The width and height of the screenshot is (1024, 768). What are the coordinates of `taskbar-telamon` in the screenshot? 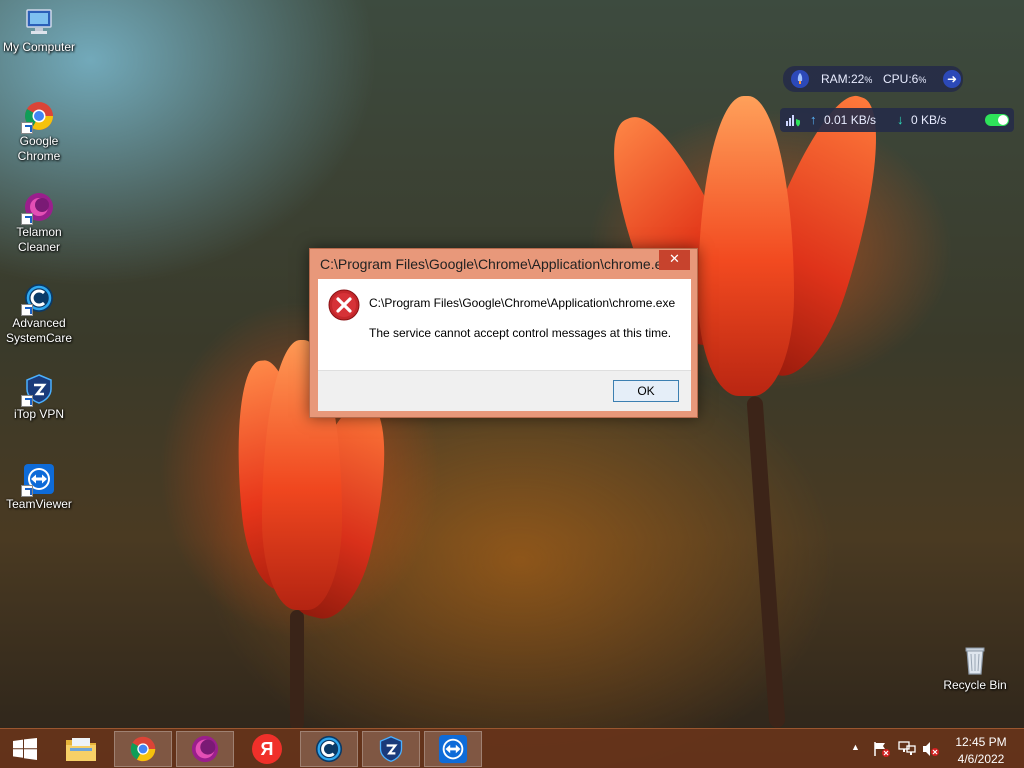 It's located at (205, 749).